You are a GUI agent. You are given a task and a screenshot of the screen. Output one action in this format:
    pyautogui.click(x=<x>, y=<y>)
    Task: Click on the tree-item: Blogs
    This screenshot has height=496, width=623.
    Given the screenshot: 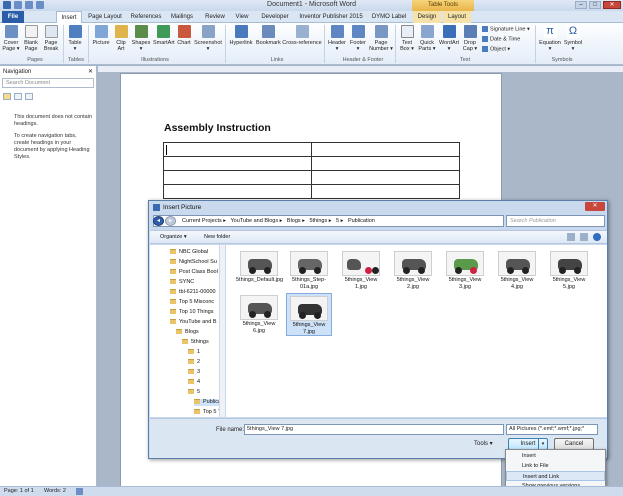 What is the action you would take?
    pyautogui.click(x=187, y=332)
    